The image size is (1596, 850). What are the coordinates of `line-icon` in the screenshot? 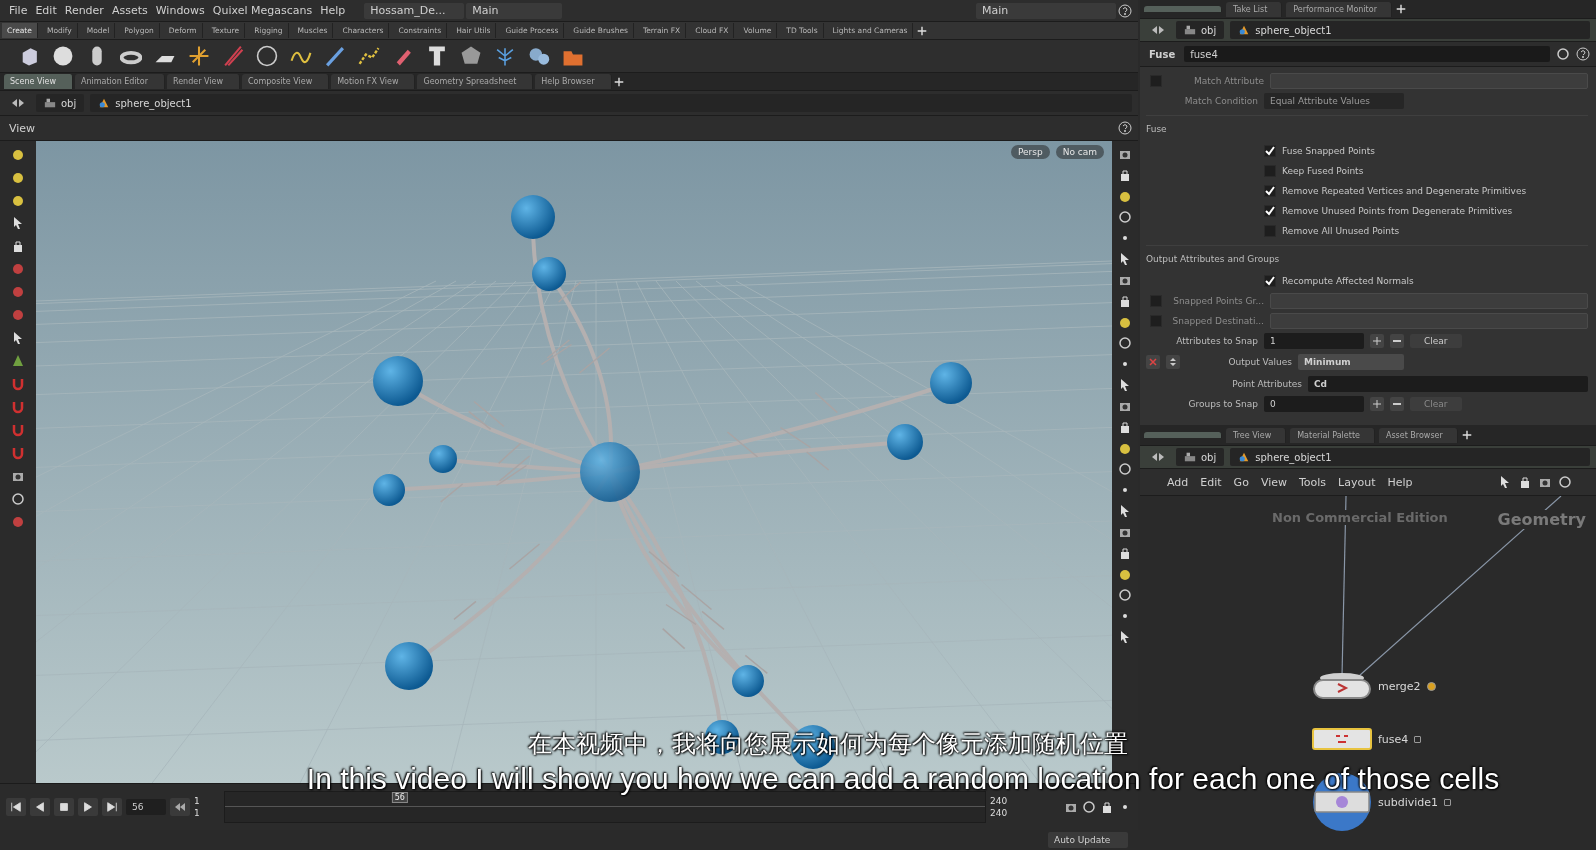 It's located at (233, 56).